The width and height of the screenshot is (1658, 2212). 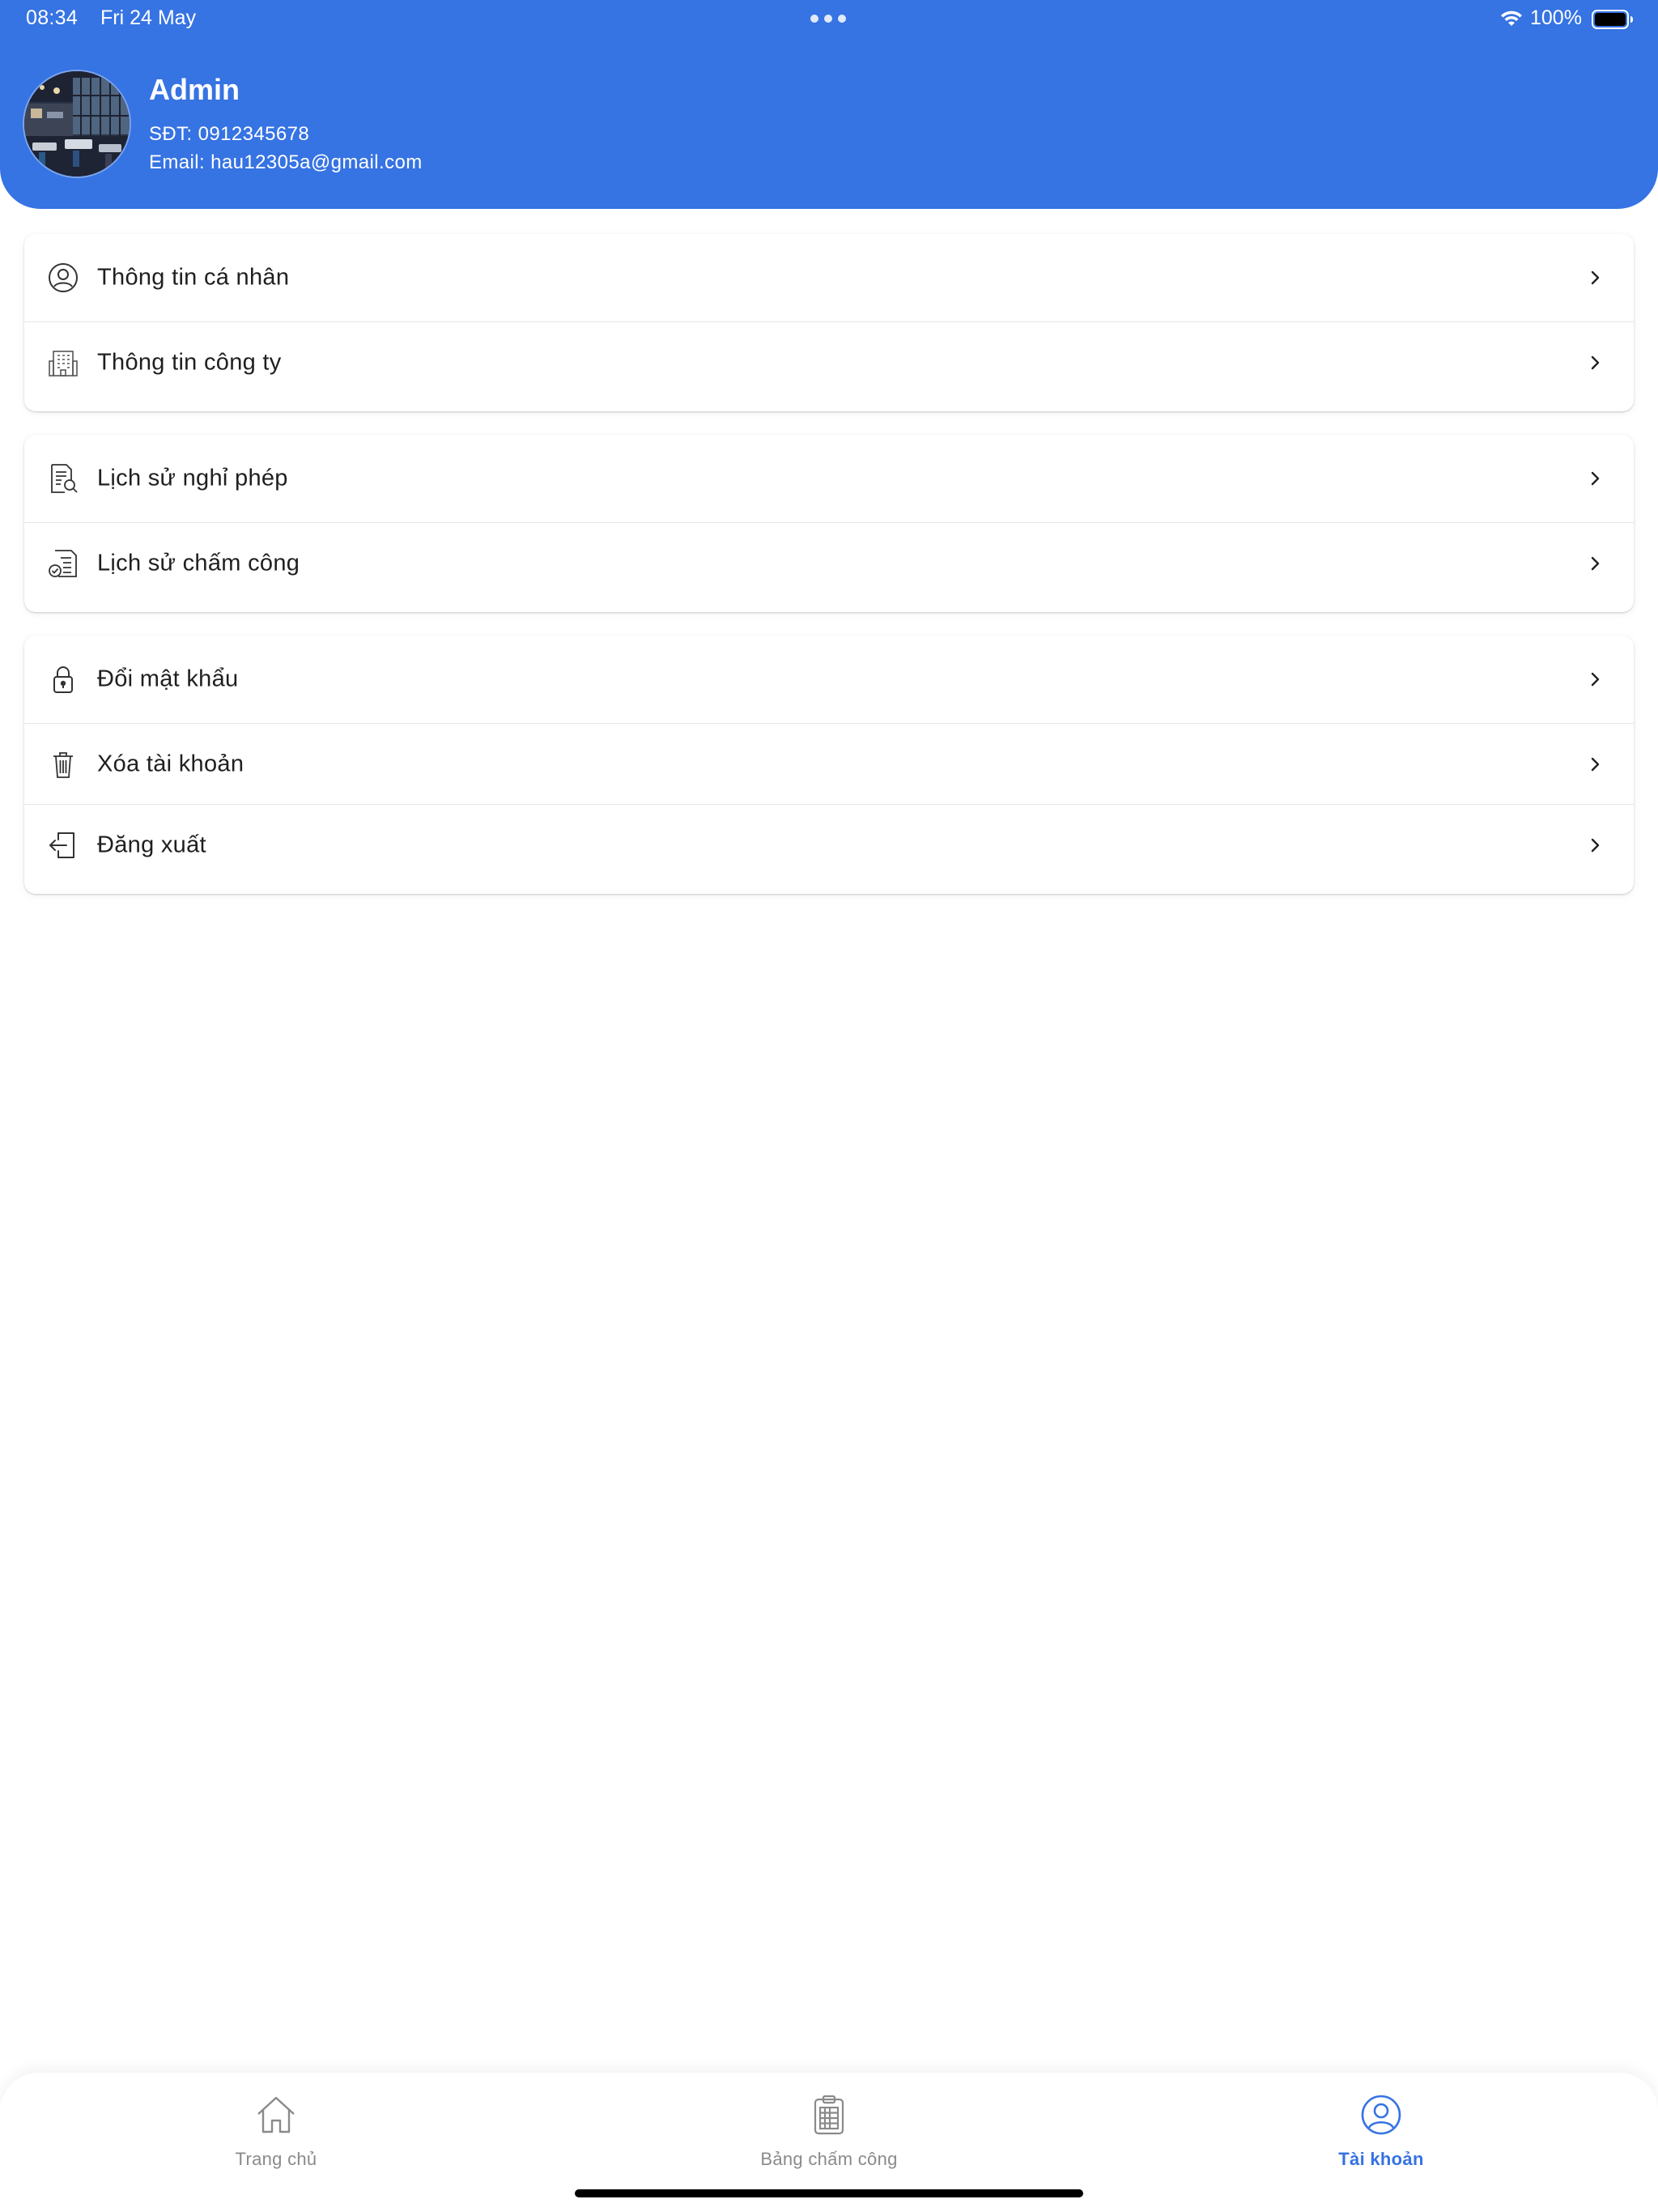 I want to click on menu-item-label: Lịch sử chấm công, so click(x=198, y=563).